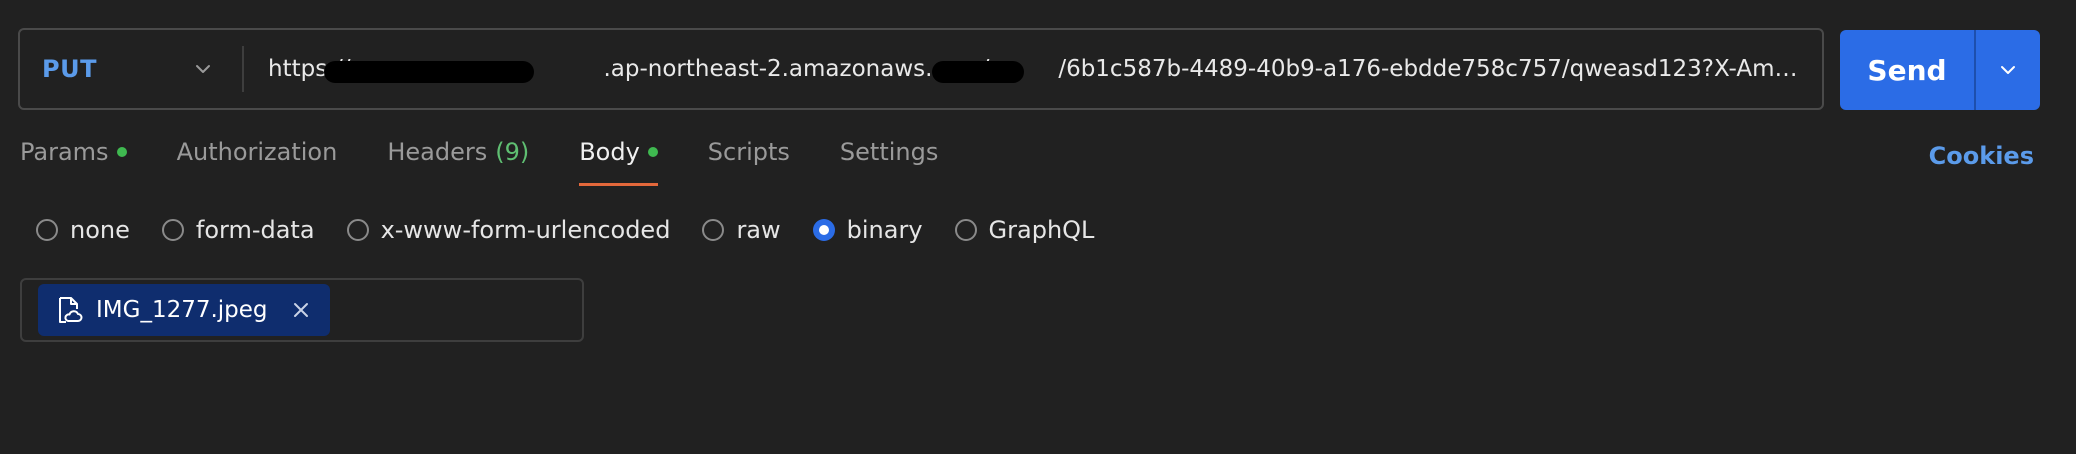 Image resolution: width=2076 pixels, height=454 pixels. I want to click on cookies-link: Cookies, so click(1981, 156).